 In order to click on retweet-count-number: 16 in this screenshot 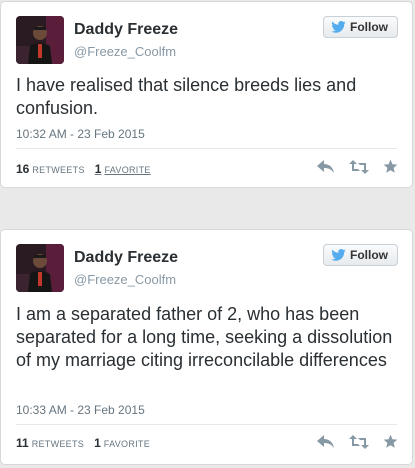, I will do `click(23, 169)`.